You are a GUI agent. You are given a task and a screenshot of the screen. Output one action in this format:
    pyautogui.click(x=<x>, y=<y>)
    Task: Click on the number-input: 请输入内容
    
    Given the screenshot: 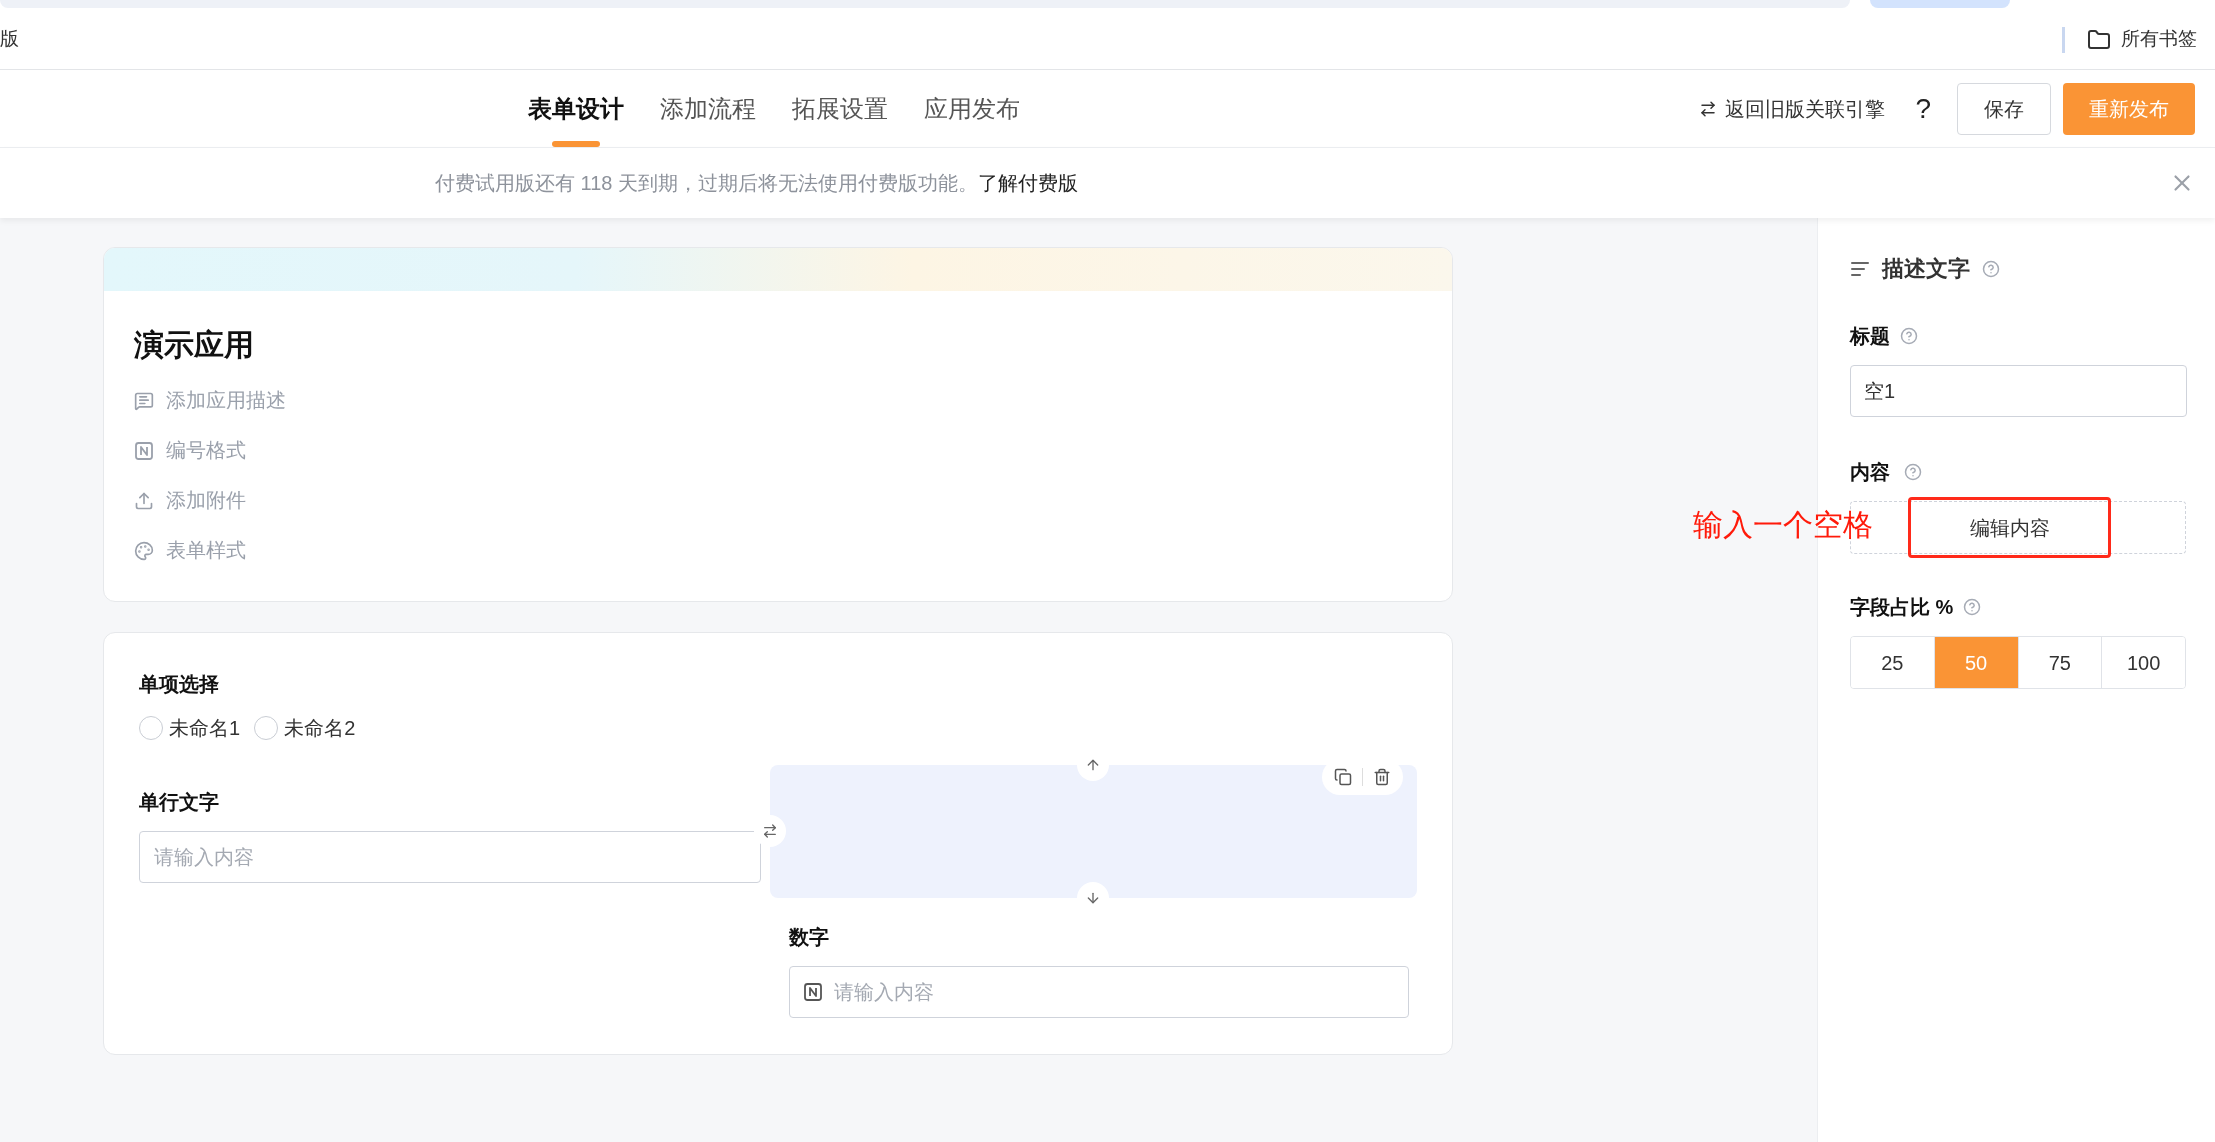 What is the action you would take?
    pyautogui.click(x=1098, y=992)
    